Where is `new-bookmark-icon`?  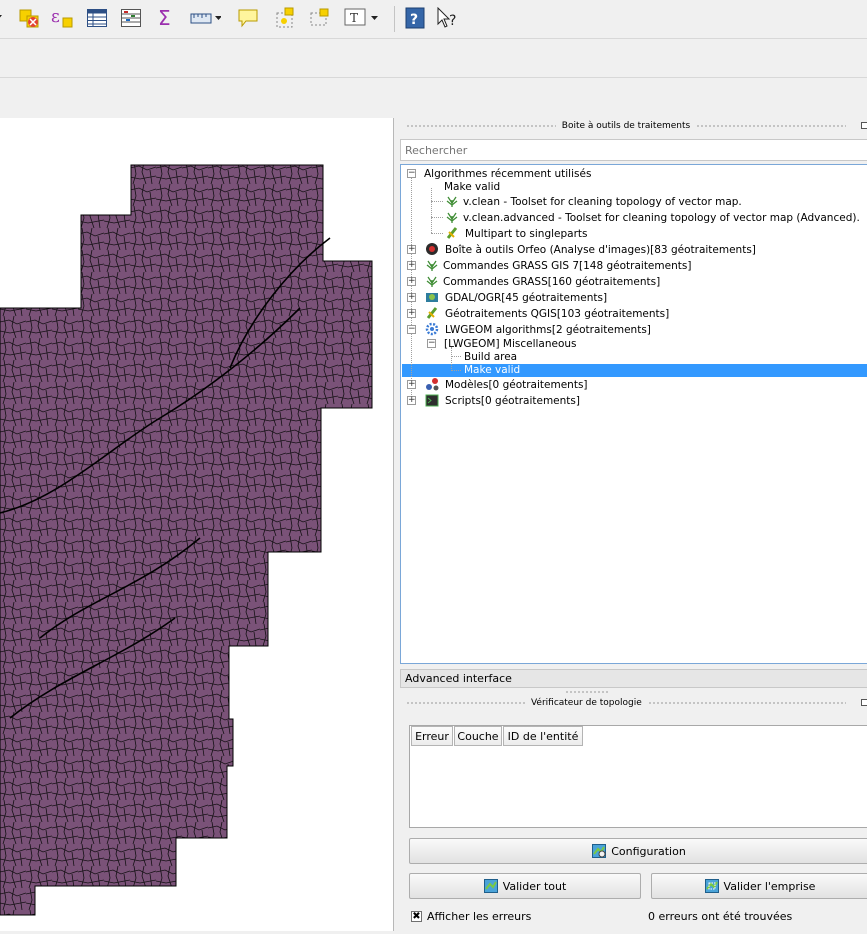
new-bookmark-icon is located at coordinates (285, 18).